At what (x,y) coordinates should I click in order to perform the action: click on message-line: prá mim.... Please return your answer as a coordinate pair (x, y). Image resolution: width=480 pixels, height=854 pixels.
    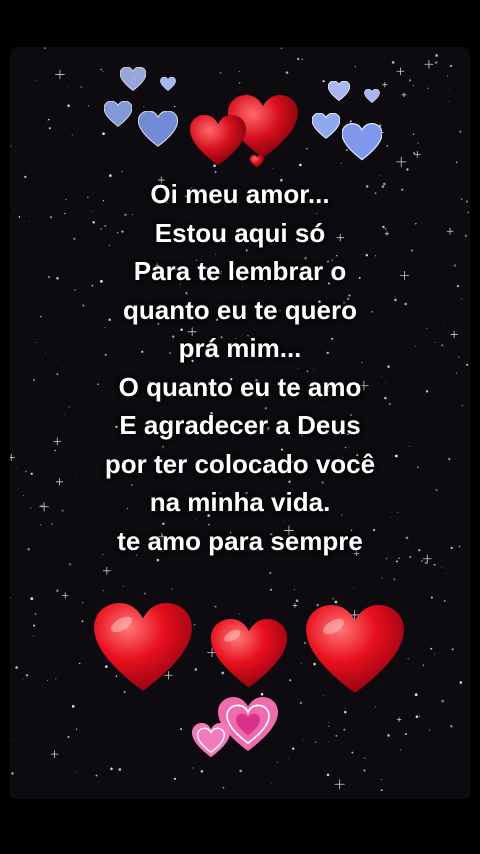
    Looking at the image, I should click on (240, 348).